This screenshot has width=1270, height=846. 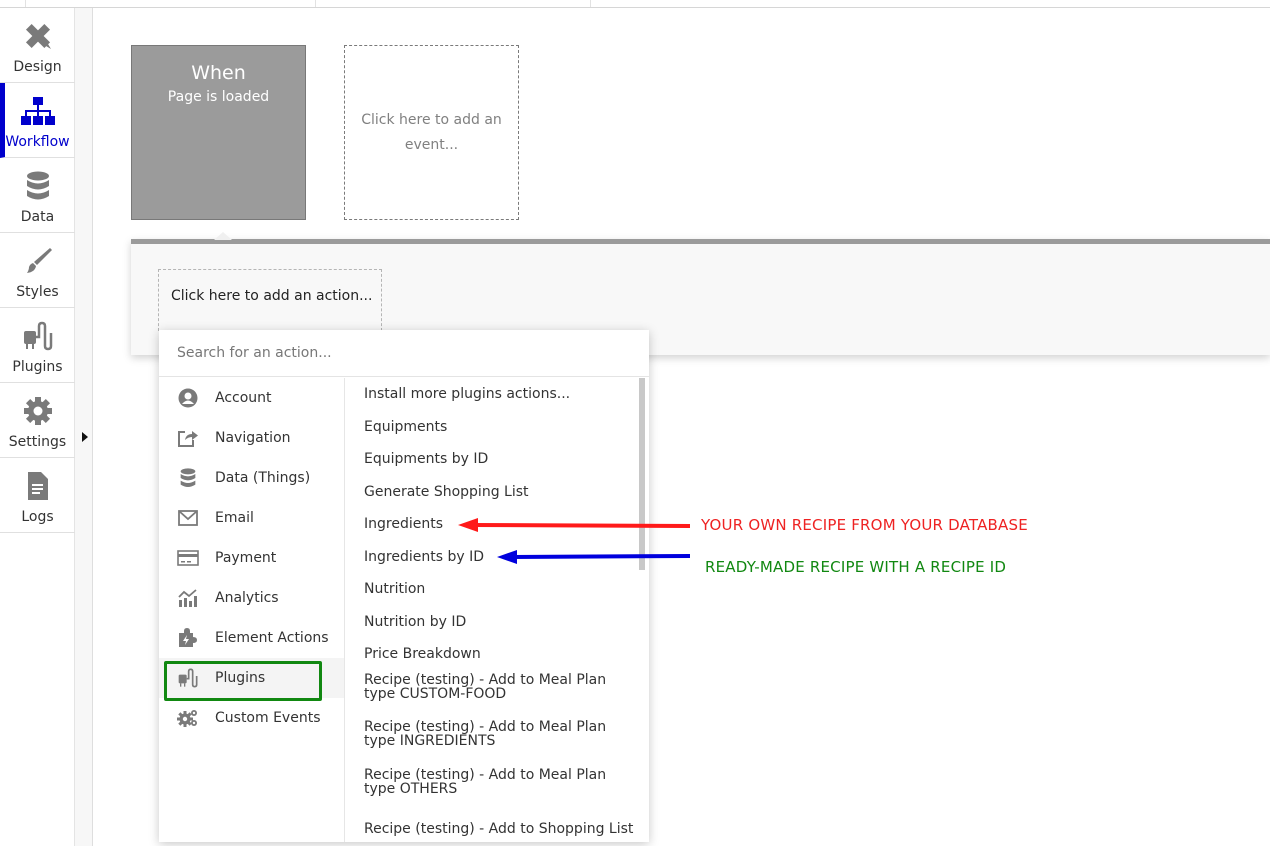 I want to click on design-icon, so click(x=37, y=36).